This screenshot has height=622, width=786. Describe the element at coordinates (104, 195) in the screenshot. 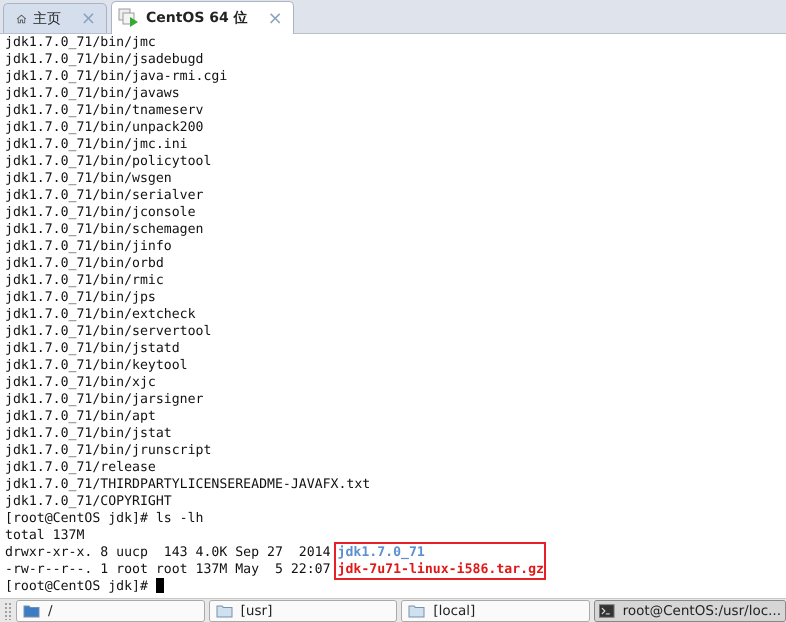

I see `terminal-line: jdk1.7.0_71/bin/serialver` at that location.